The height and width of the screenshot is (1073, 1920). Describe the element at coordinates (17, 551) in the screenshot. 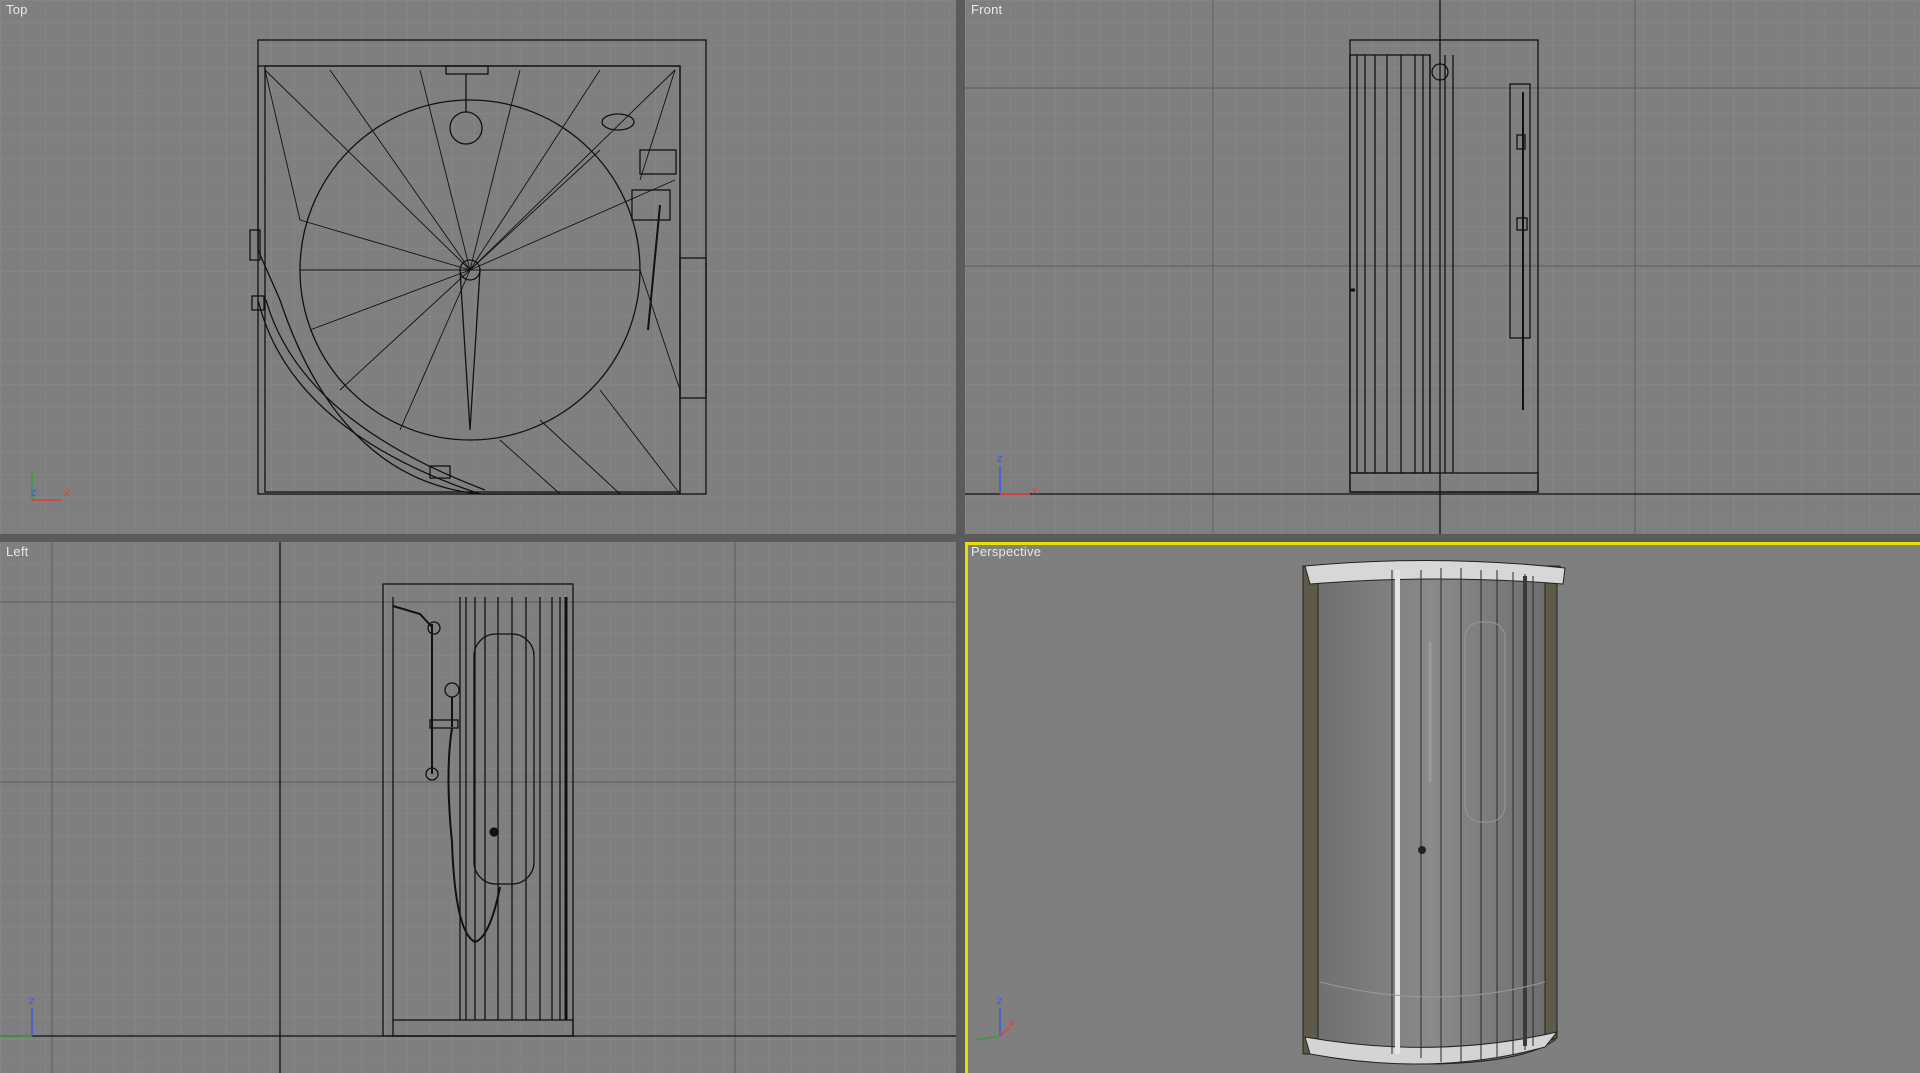

I see `viewport-label-left: Left` at that location.